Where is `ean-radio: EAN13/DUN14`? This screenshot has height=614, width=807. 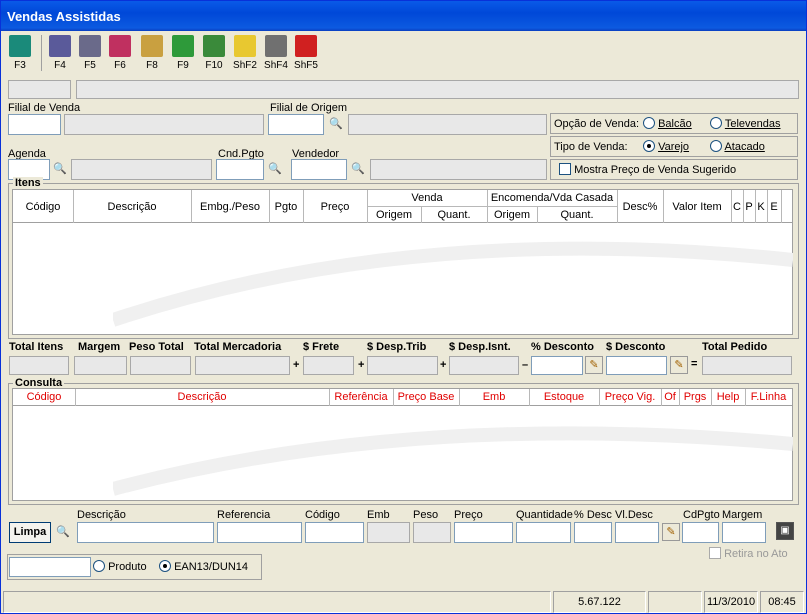
ean-radio: EAN13/DUN14 is located at coordinates (203, 566).